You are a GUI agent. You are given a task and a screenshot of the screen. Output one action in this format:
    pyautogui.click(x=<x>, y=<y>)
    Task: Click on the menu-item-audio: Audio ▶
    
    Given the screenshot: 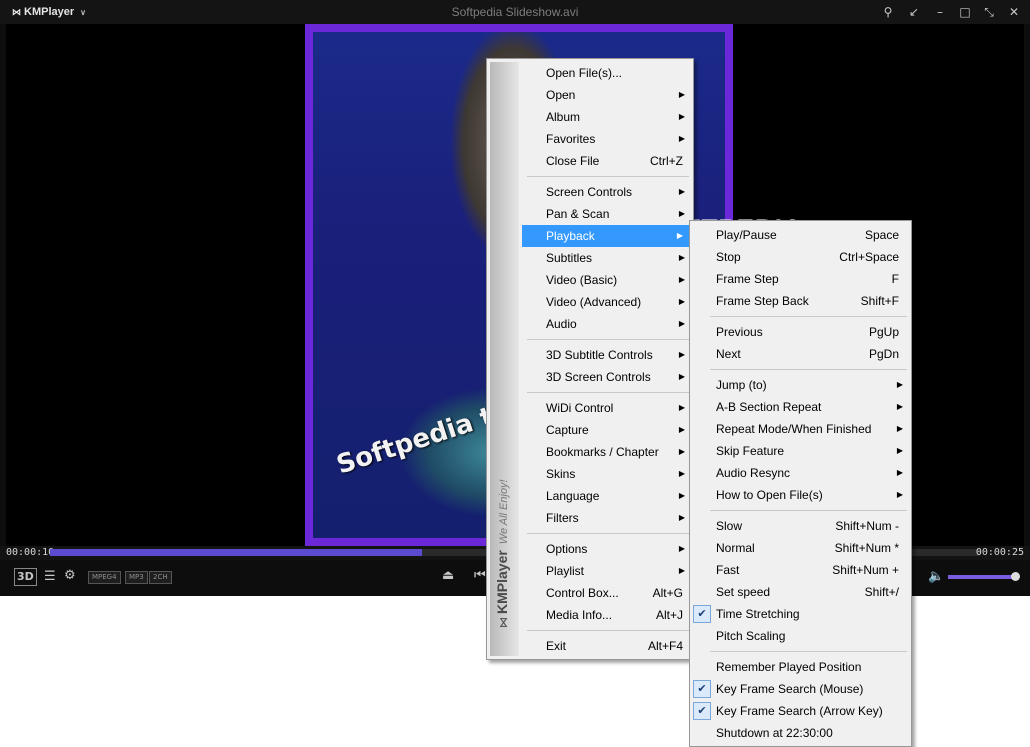 What is the action you would take?
    pyautogui.click(x=590, y=324)
    